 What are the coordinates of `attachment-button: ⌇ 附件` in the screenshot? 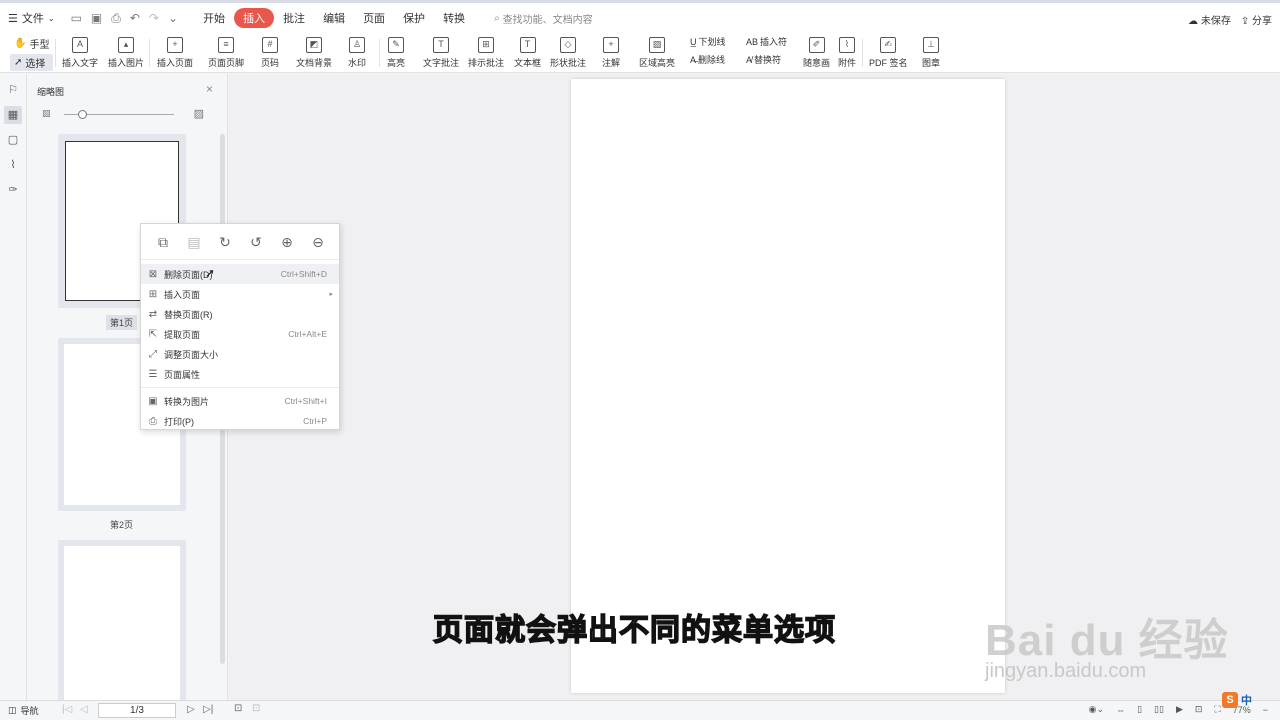 It's located at (847, 51).